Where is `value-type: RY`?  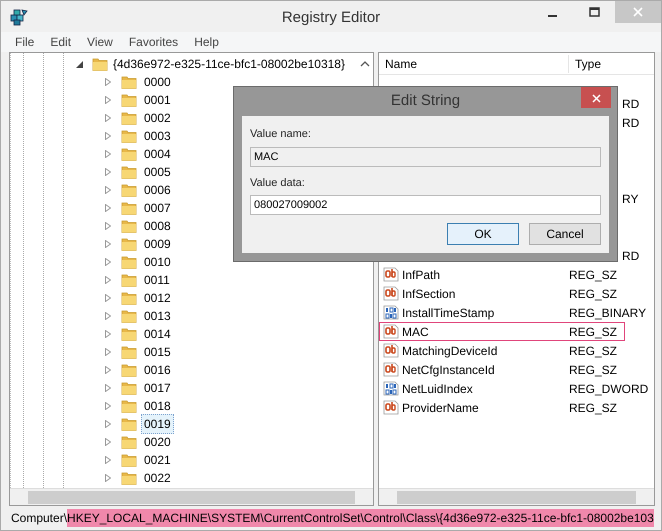
value-type: RY is located at coordinates (630, 199).